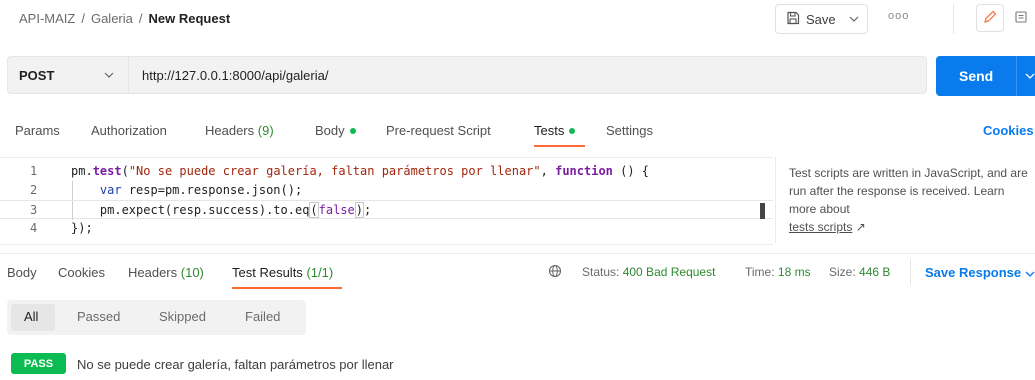 The height and width of the screenshot is (380, 1035). I want to click on code-text: var resp=pm.response.json();, so click(201, 190).